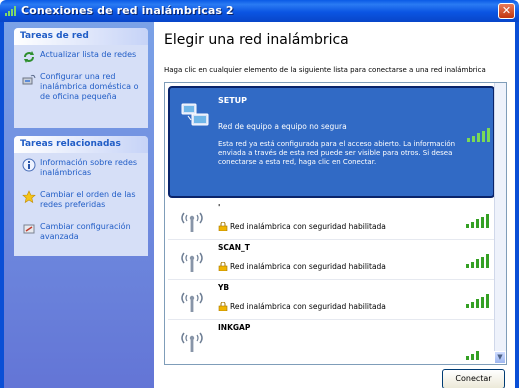 This screenshot has width=519, height=388. What do you see at coordinates (517, 205) in the screenshot?
I see `window-frame-right` at bounding box center [517, 205].